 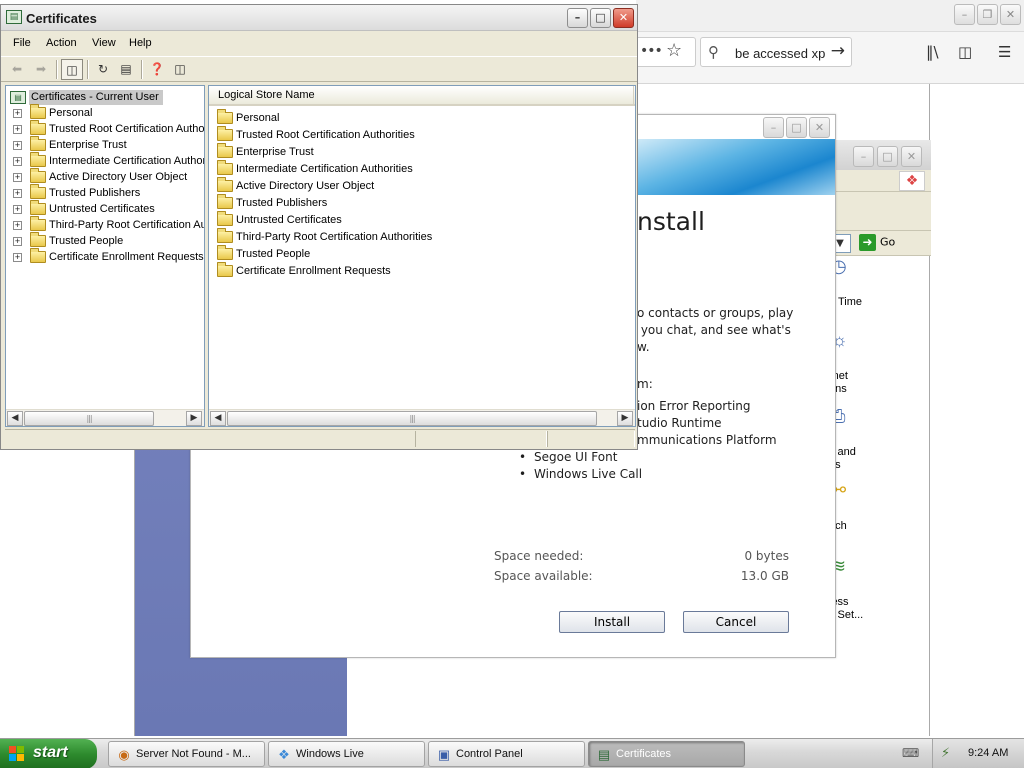 I want to click on list-item-label: Enterprise Trust, so click(x=275, y=152).